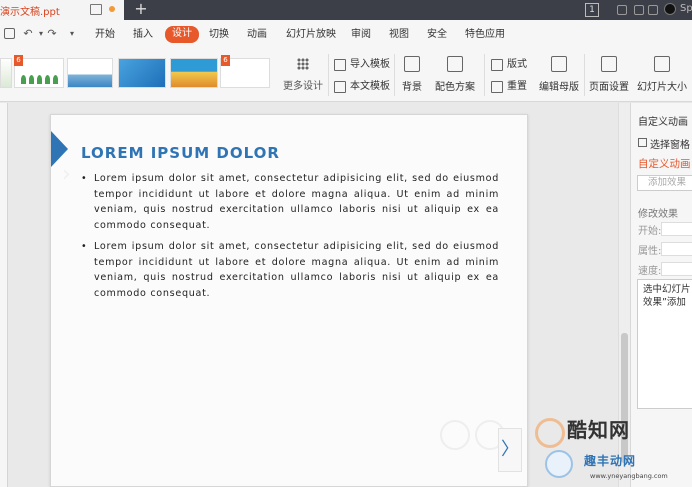 The width and height of the screenshot is (692, 487). I want to click on color-scheme-button: 配色方案, so click(455, 74).